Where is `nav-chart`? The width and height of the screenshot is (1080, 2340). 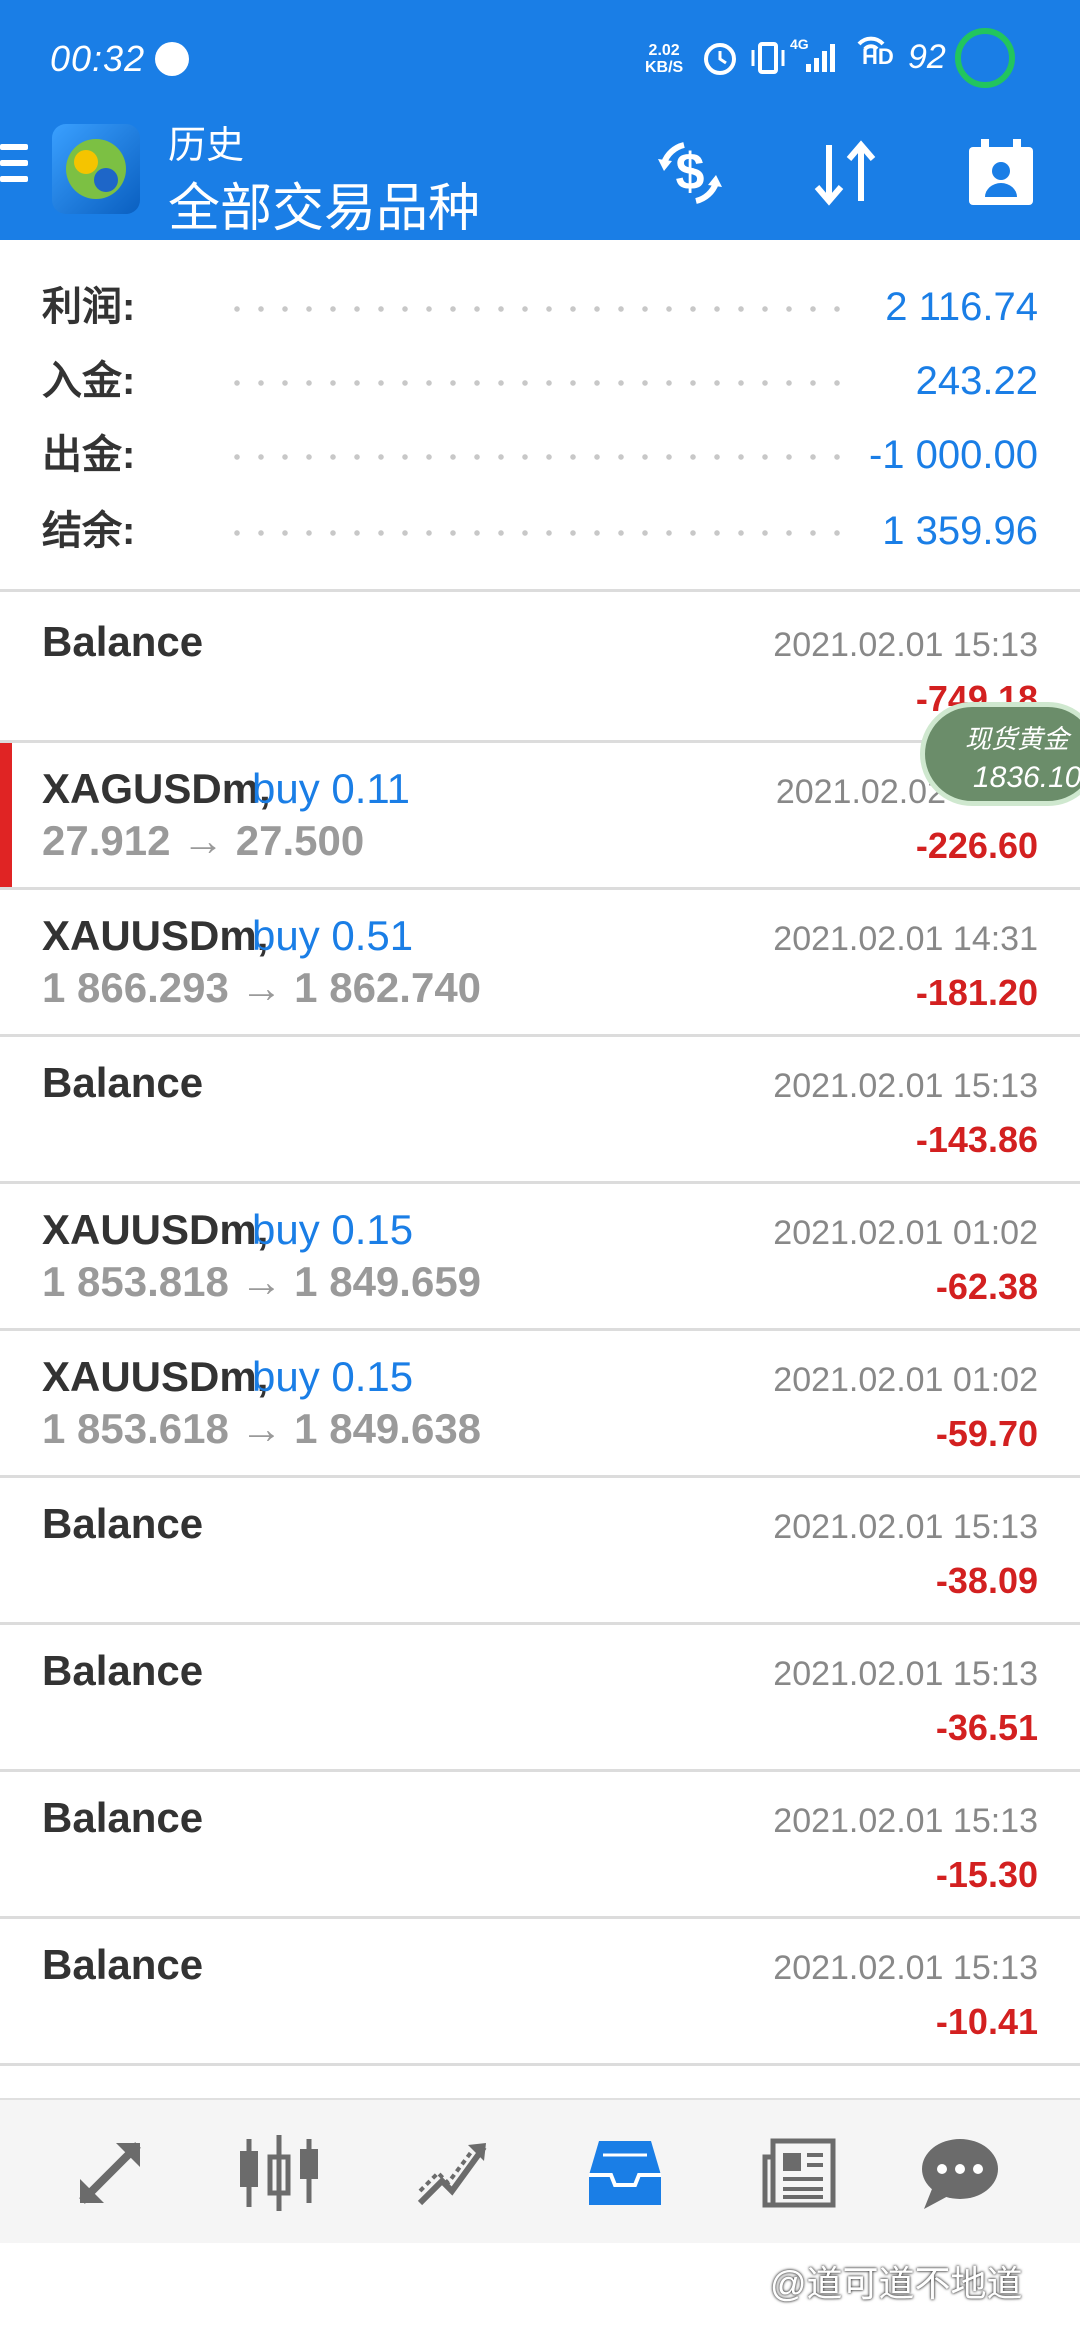 nav-chart is located at coordinates (280, 2173).